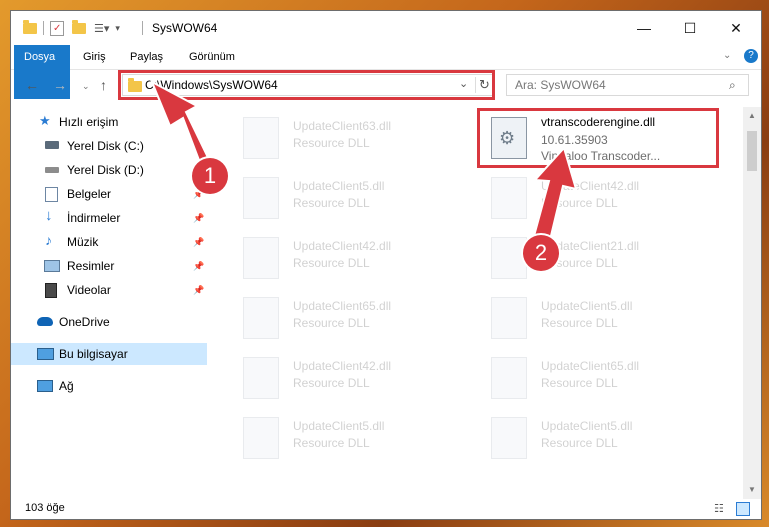  I want to click on scroll-up-icon: ▲, so click(752, 115).